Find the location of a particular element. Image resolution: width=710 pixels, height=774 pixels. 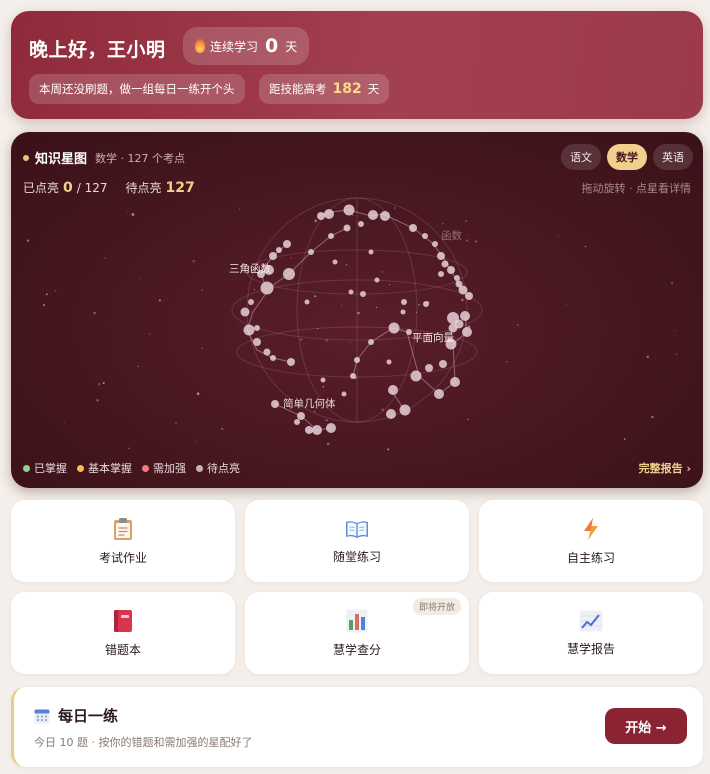

mastery-legend: 已掌握 基本掌握 需加强 待点亮 is located at coordinates (131, 468).